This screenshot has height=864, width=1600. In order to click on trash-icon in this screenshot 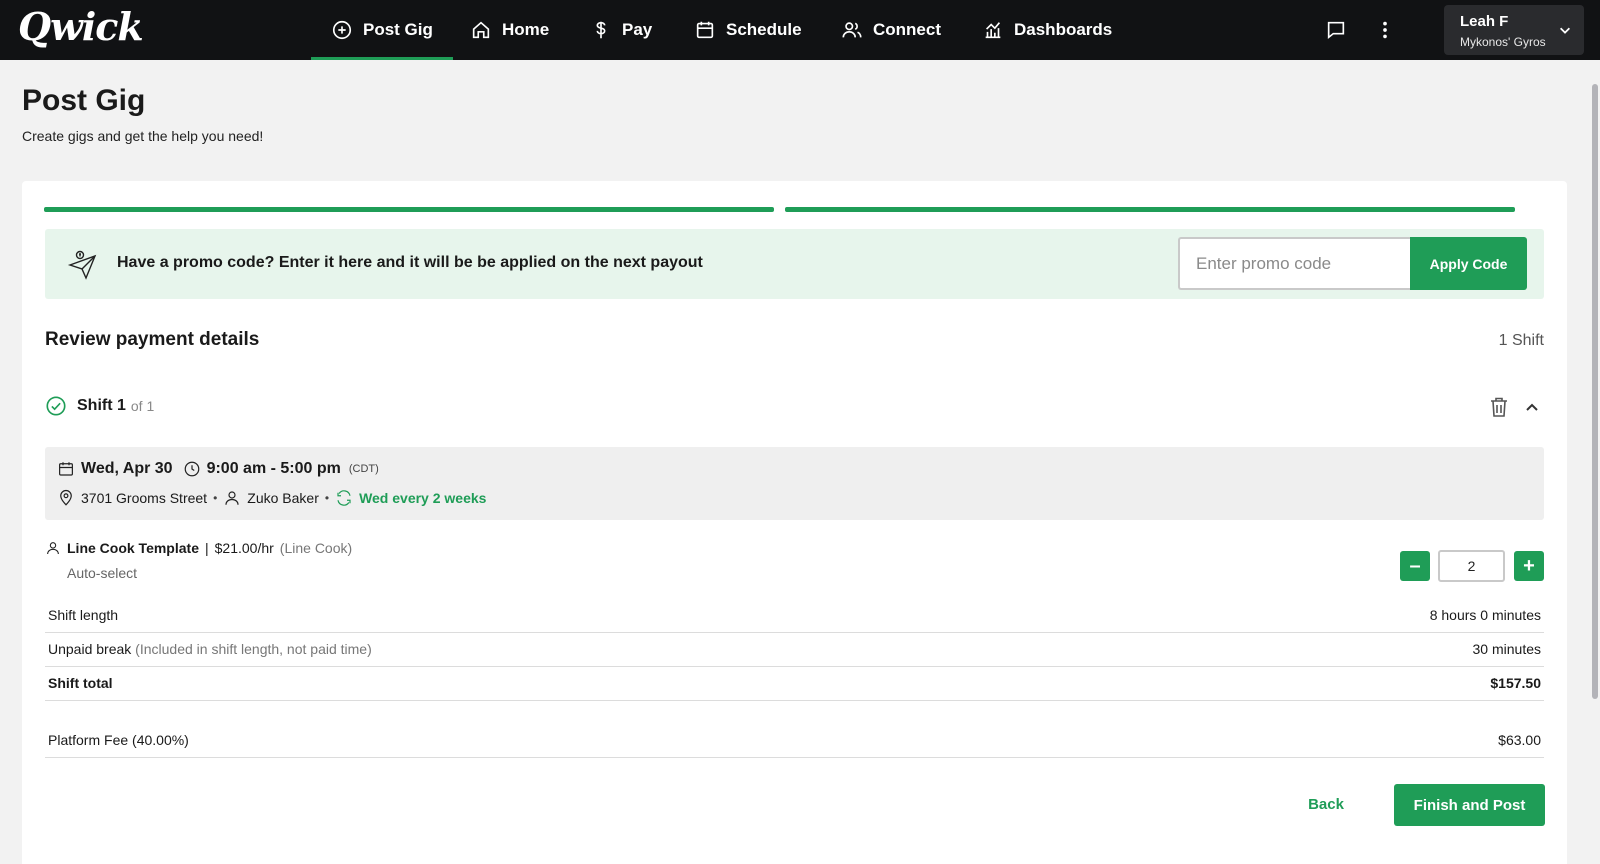, I will do `click(1499, 407)`.